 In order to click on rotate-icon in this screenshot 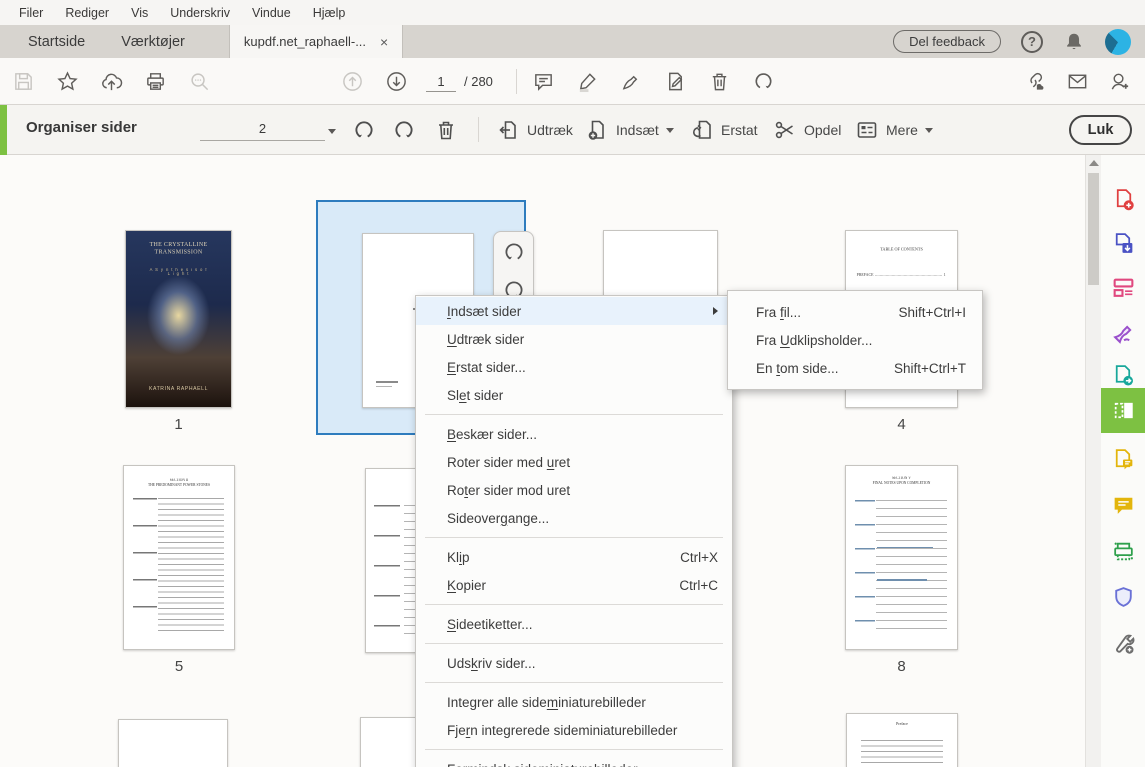, I will do `click(763, 81)`.